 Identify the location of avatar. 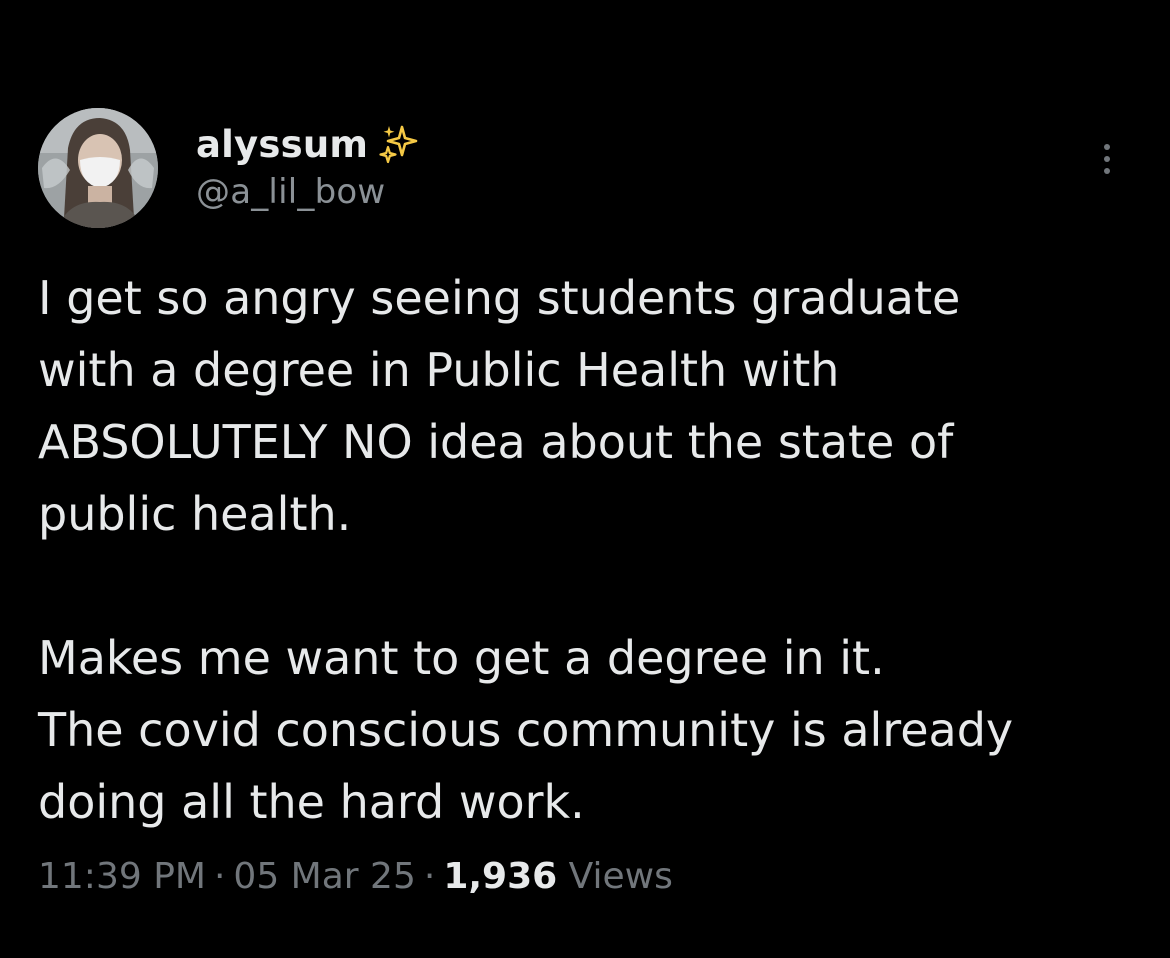
(98, 168).